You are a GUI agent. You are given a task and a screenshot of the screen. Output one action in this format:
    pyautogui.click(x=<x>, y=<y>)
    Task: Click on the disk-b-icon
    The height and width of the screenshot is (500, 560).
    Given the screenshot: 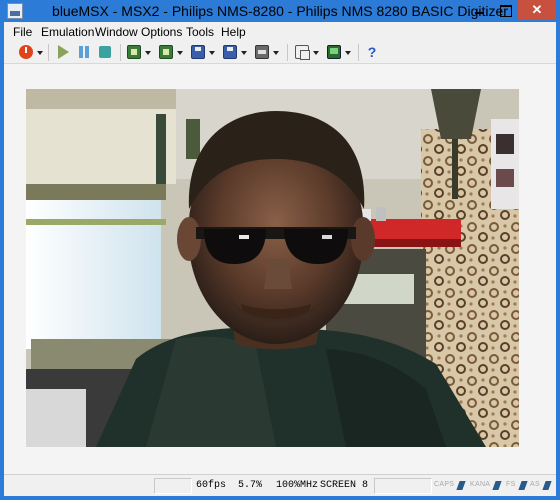 What is the action you would take?
    pyautogui.click(x=230, y=52)
    